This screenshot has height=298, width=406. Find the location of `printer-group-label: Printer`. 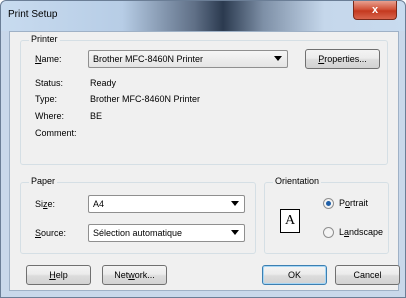

printer-group-label: Printer is located at coordinates (44, 39).